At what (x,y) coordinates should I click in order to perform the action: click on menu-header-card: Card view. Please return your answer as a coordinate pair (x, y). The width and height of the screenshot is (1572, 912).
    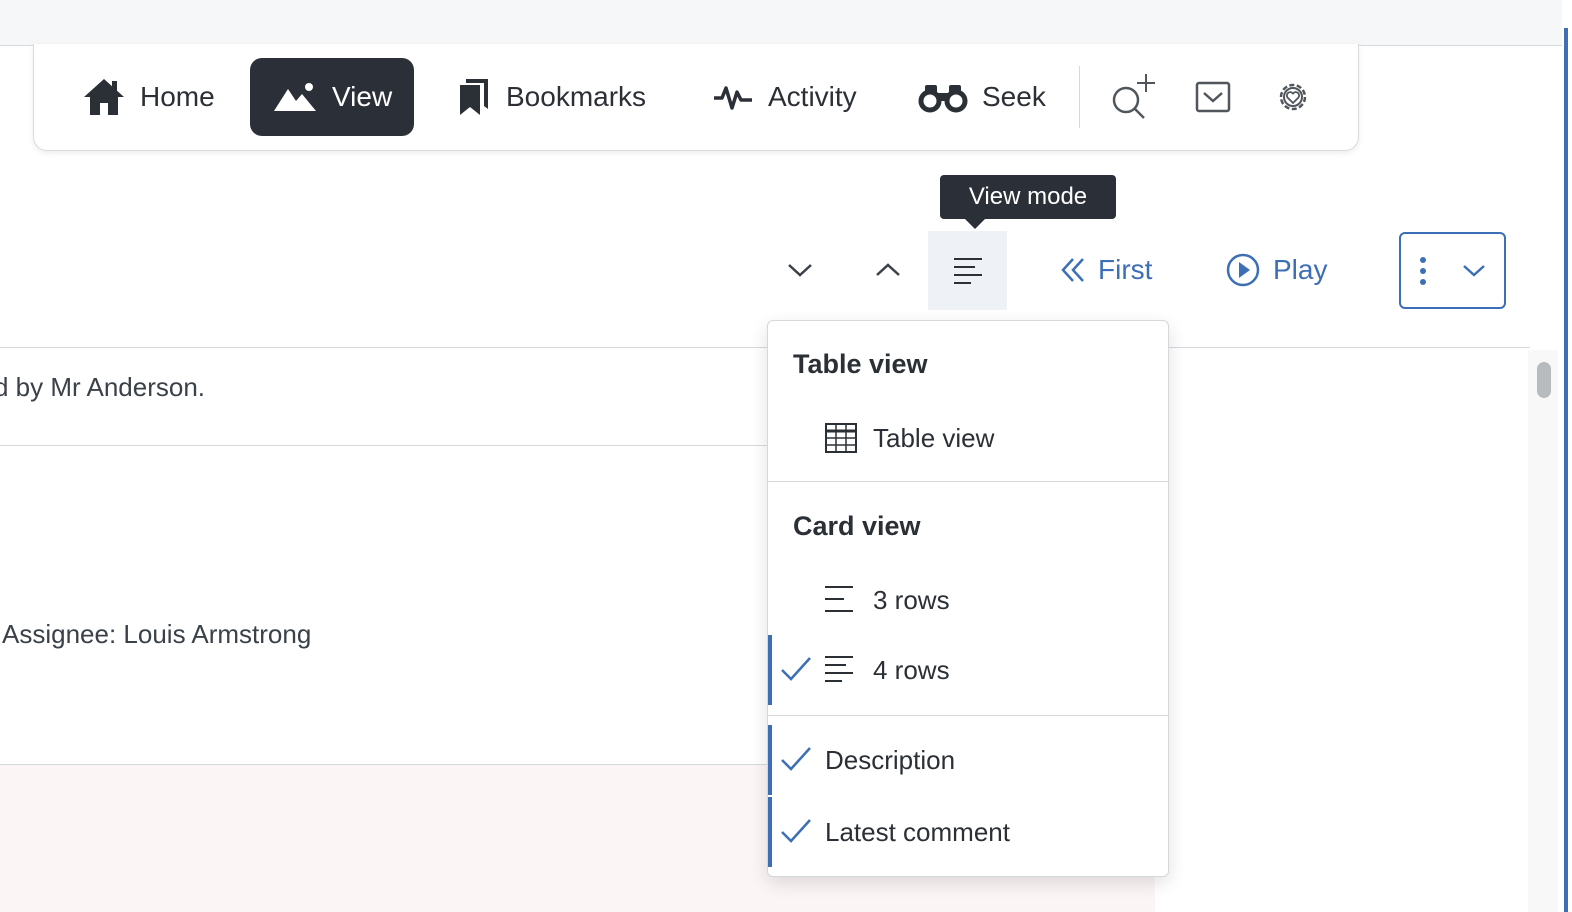
    Looking at the image, I should click on (857, 526).